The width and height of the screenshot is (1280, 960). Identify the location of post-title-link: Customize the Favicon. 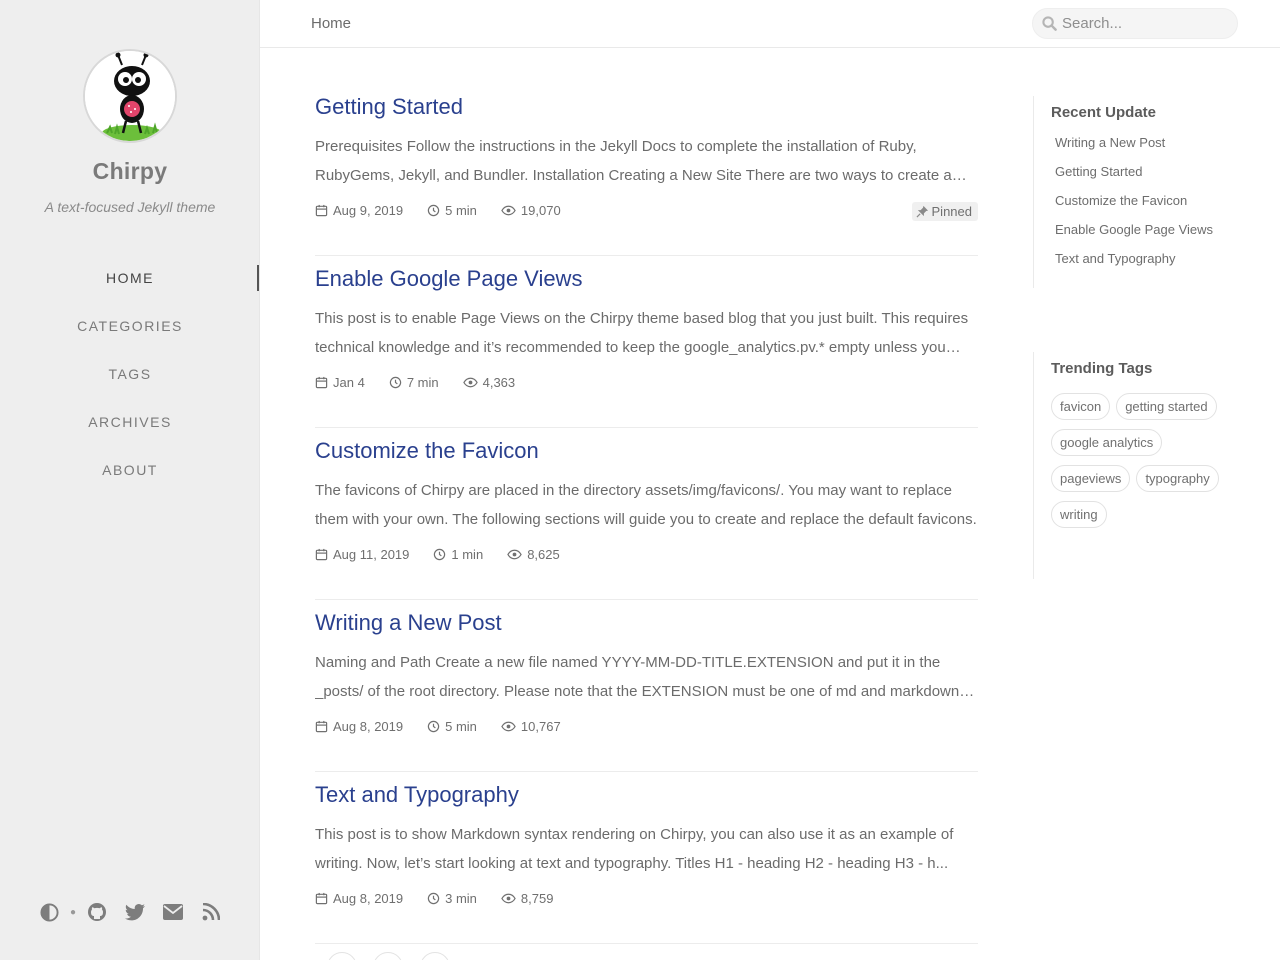
(427, 451).